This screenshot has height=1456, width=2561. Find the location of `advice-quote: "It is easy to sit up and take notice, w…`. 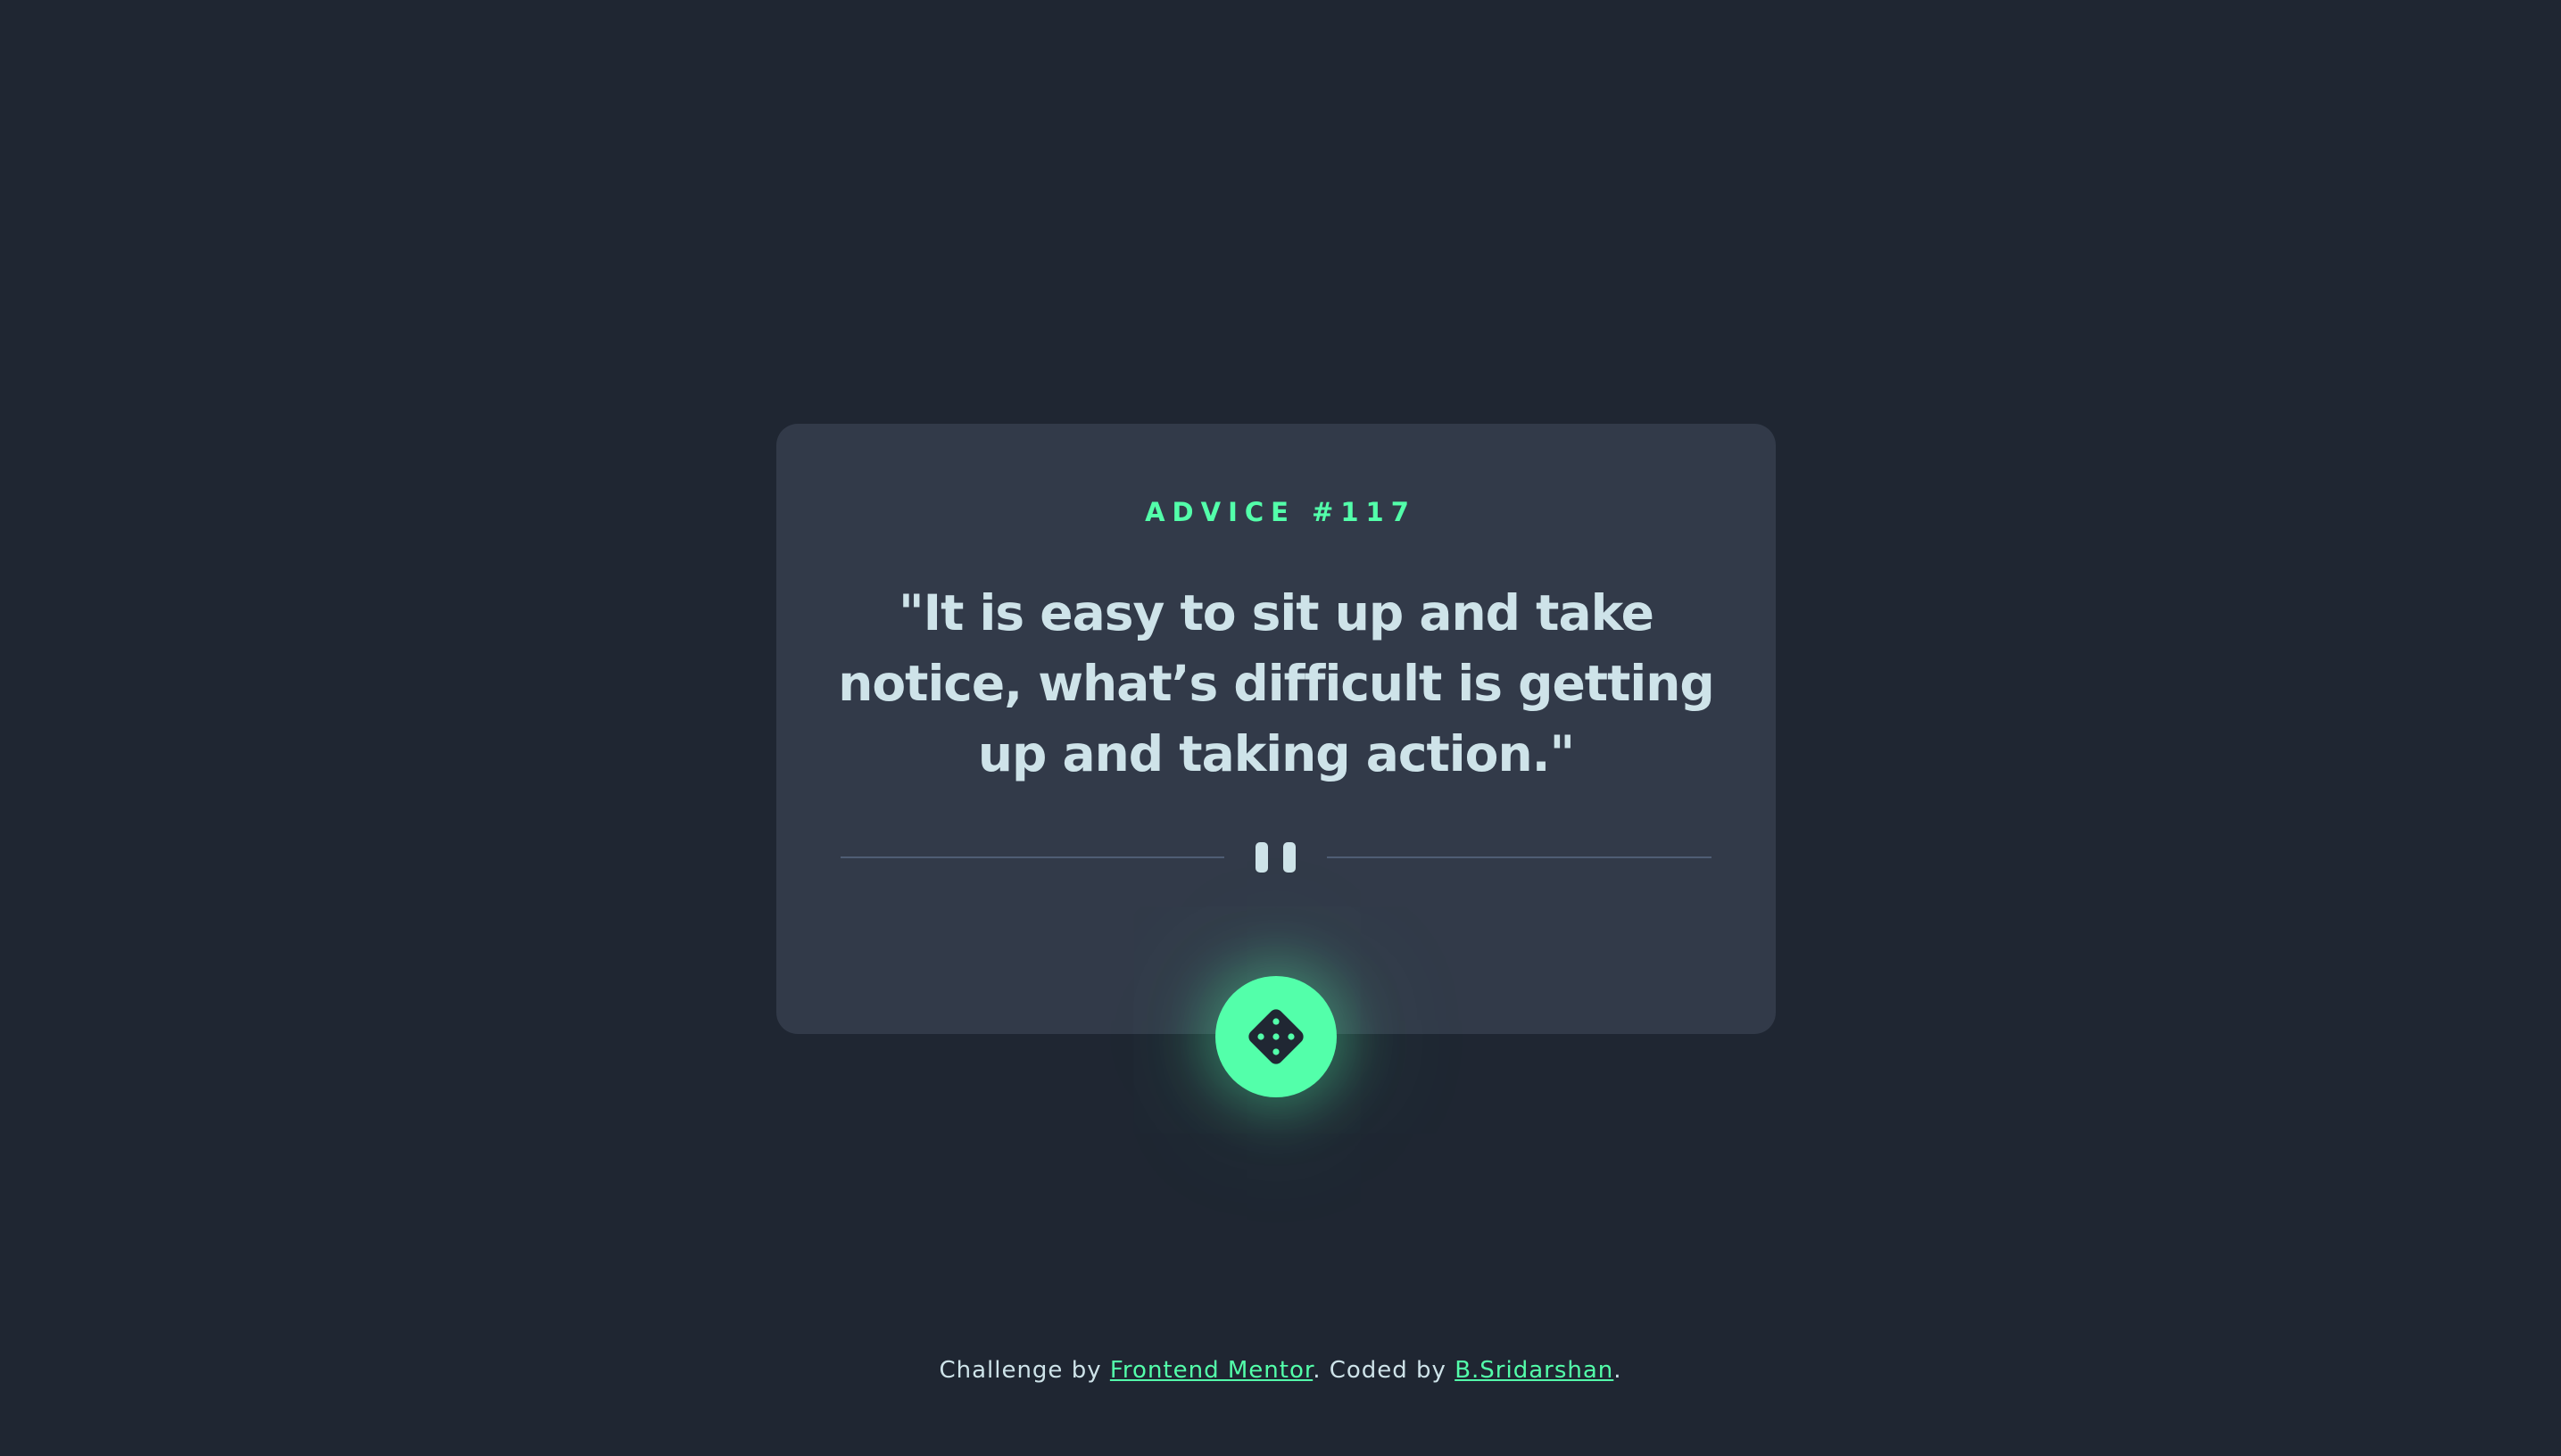

advice-quote: "It is easy to sit up and take notice, w… is located at coordinates (1276, 683).